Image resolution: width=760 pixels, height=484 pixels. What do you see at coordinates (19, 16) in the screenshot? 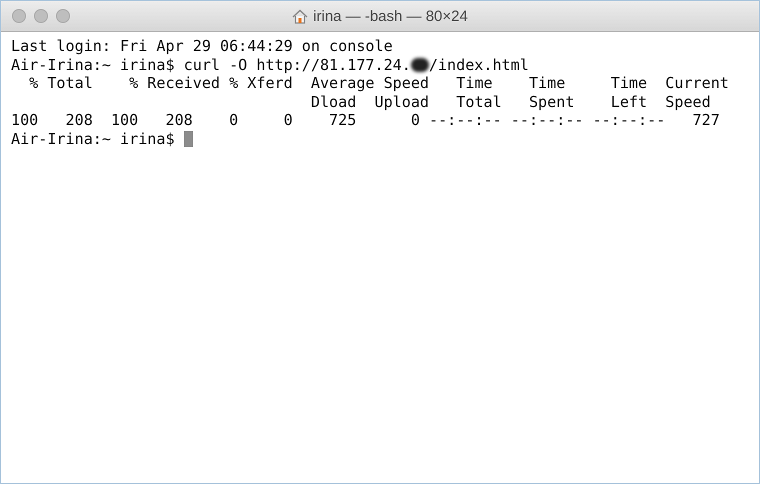
I see `close-button` at bounding box center [19, 16].